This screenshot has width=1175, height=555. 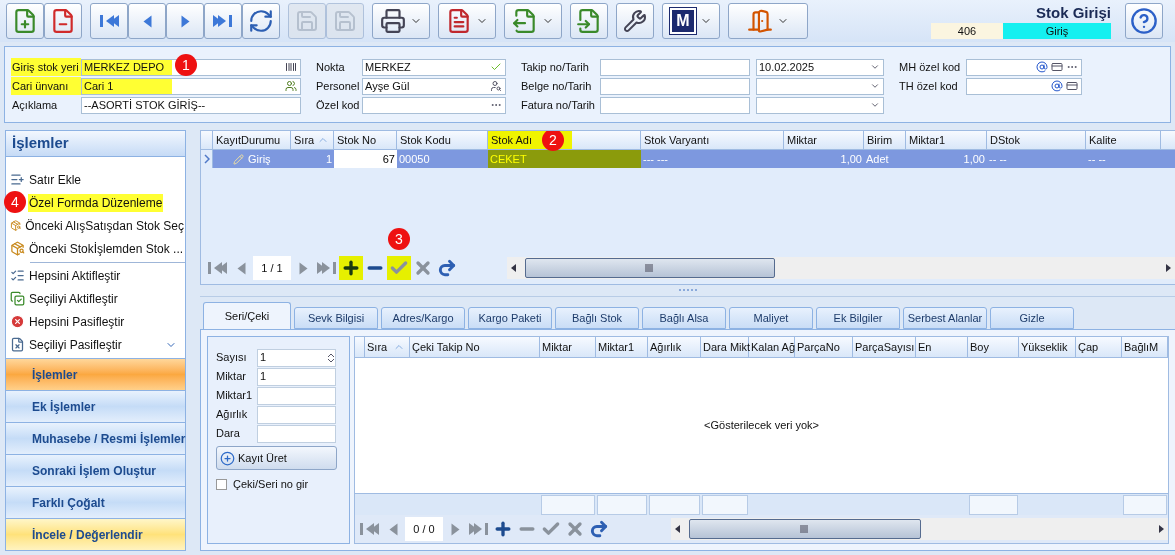 What do you see at coordinates (95, 502) in the screenshot?
I see `navigation-section: Farklı Çoğalt` at bounding box center [95, 502].